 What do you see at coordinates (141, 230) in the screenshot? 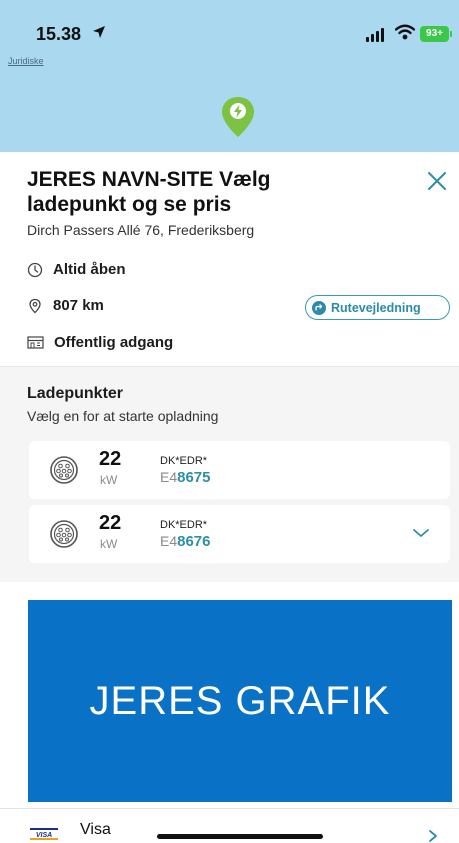
I see `site-address: Dirch Passers Allé 76, Frederiksberg` at bounding box center [141, 230].